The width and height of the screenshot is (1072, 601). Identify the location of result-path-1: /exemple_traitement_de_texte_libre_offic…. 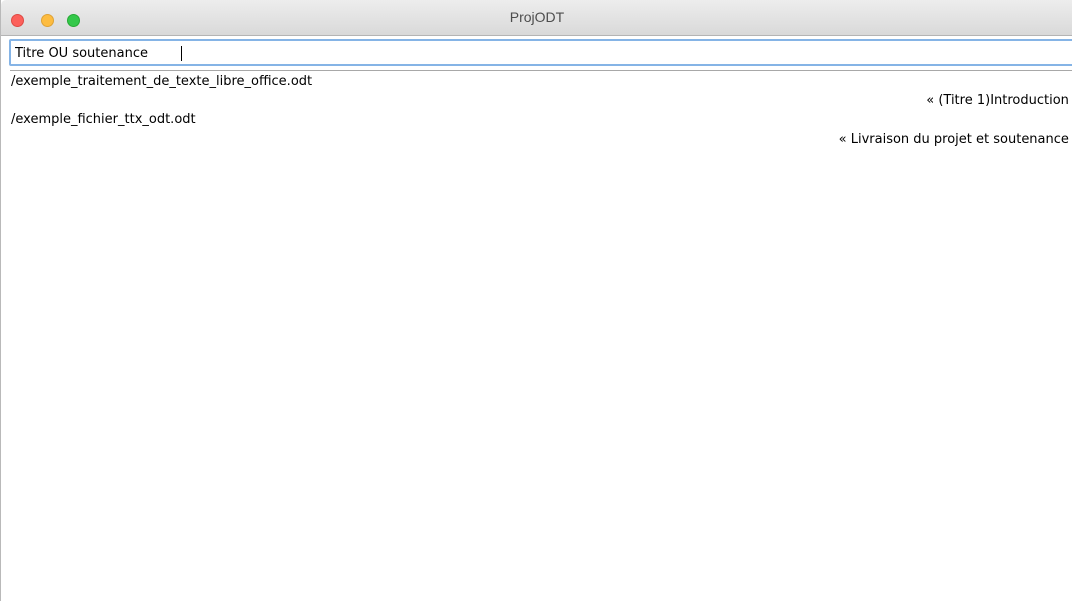
(161, 81).